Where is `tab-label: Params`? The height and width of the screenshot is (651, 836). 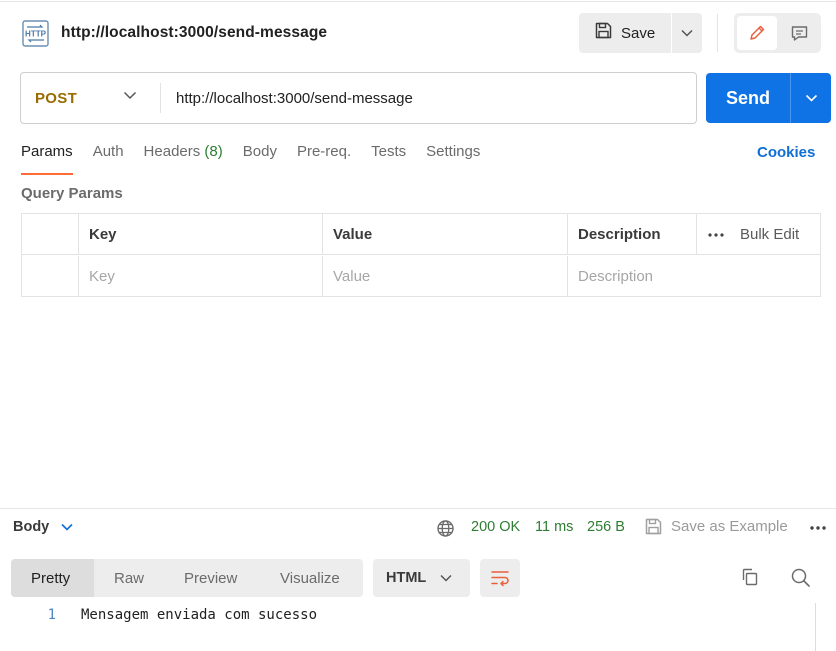 tab-label: Params is located at coordinates (47, 151).